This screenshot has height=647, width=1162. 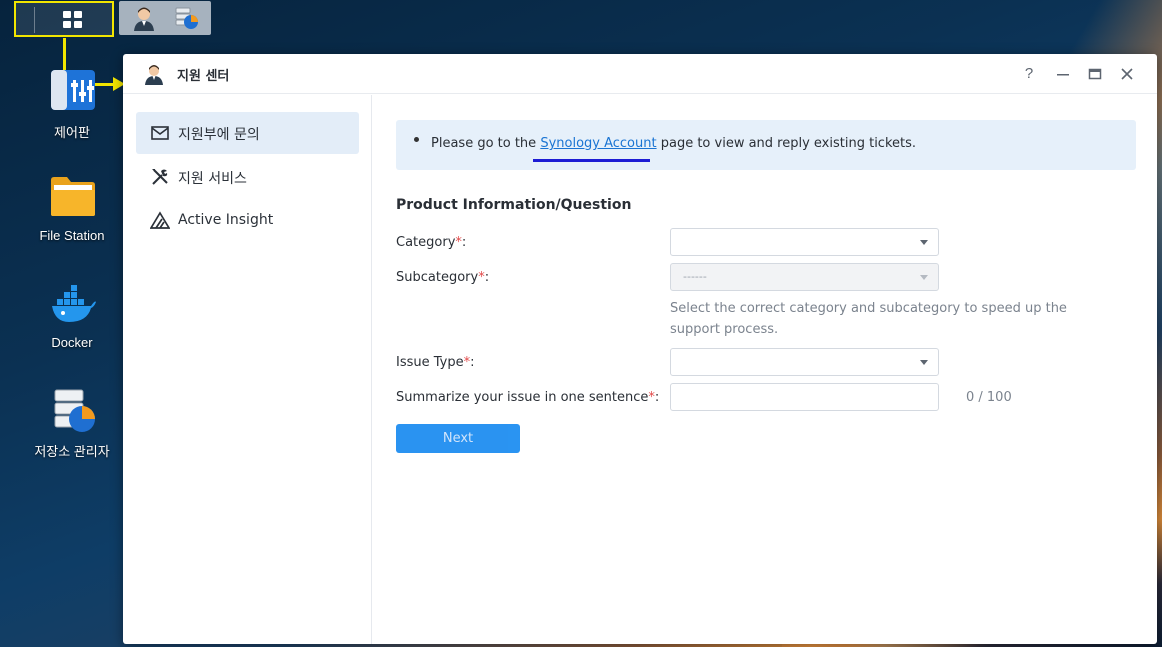 I want to click on sidebar-item-support-services: 지원 서비스, so click(x=247, y=177).